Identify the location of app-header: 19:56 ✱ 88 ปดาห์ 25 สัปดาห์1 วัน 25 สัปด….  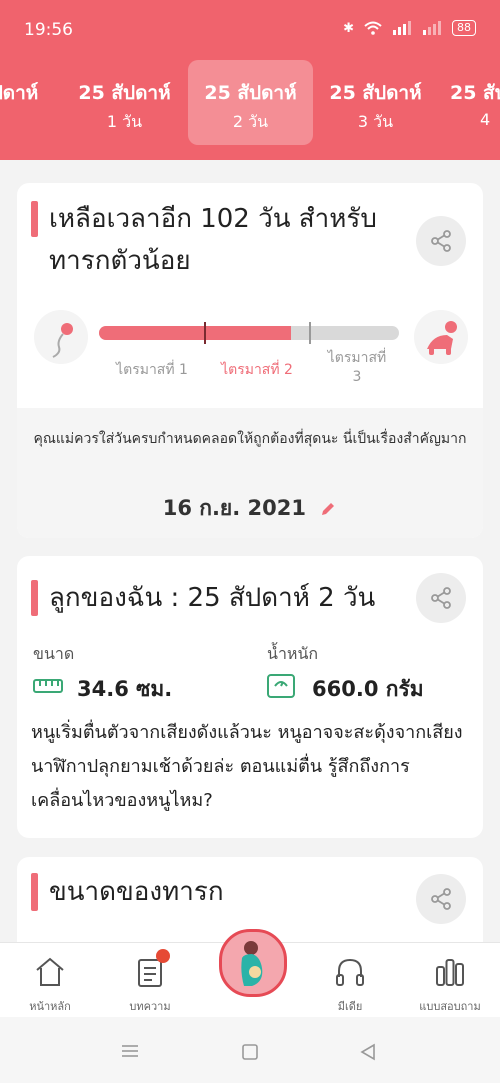
(250, 80).